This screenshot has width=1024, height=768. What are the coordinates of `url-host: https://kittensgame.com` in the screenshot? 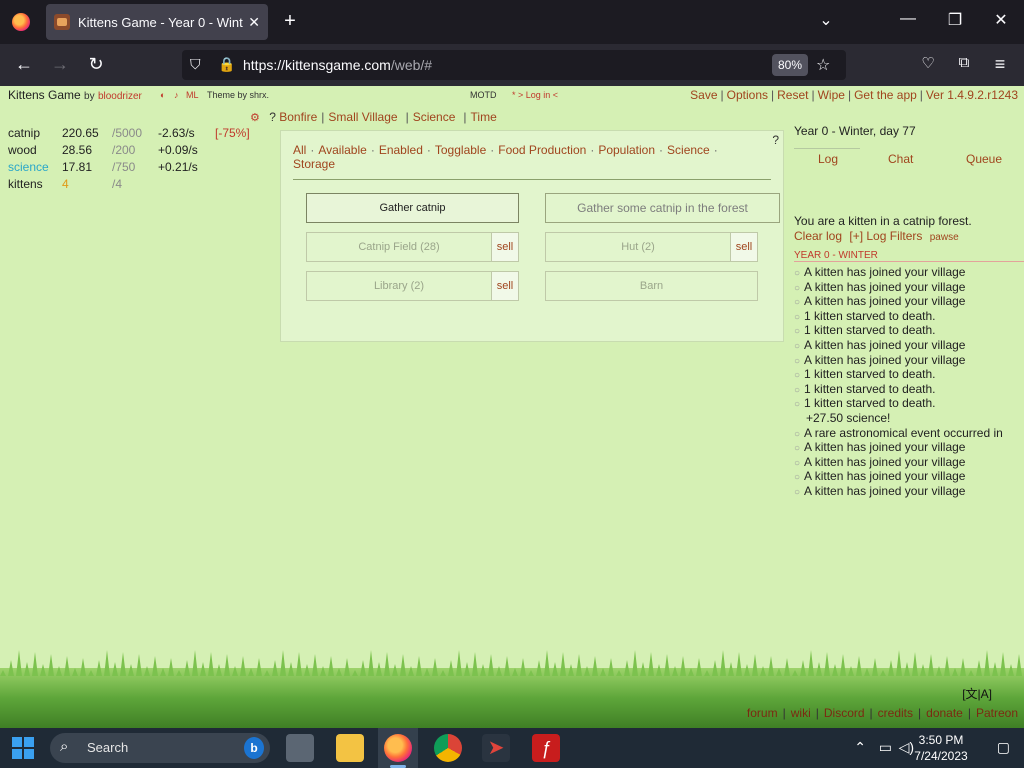 It's located at (317, 65).